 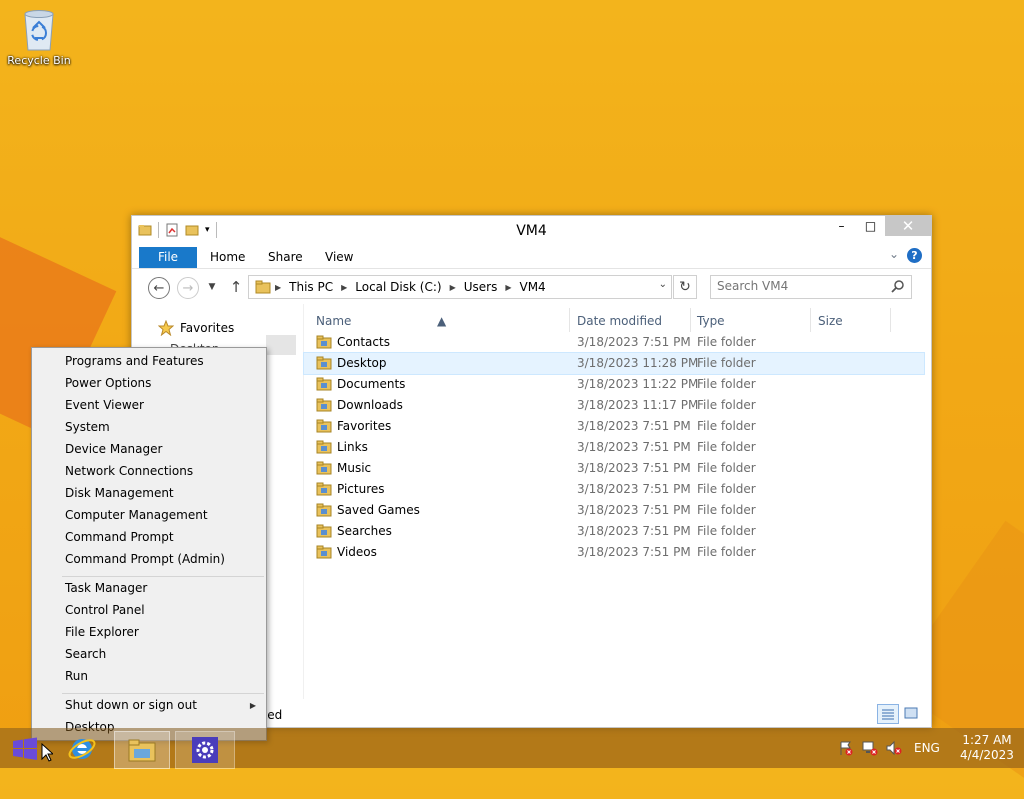 What do you see at coordinates (532, 287) in the screenshot?
I see `breadcrumb-vm4: VM4` at bounding box center [532, 287].